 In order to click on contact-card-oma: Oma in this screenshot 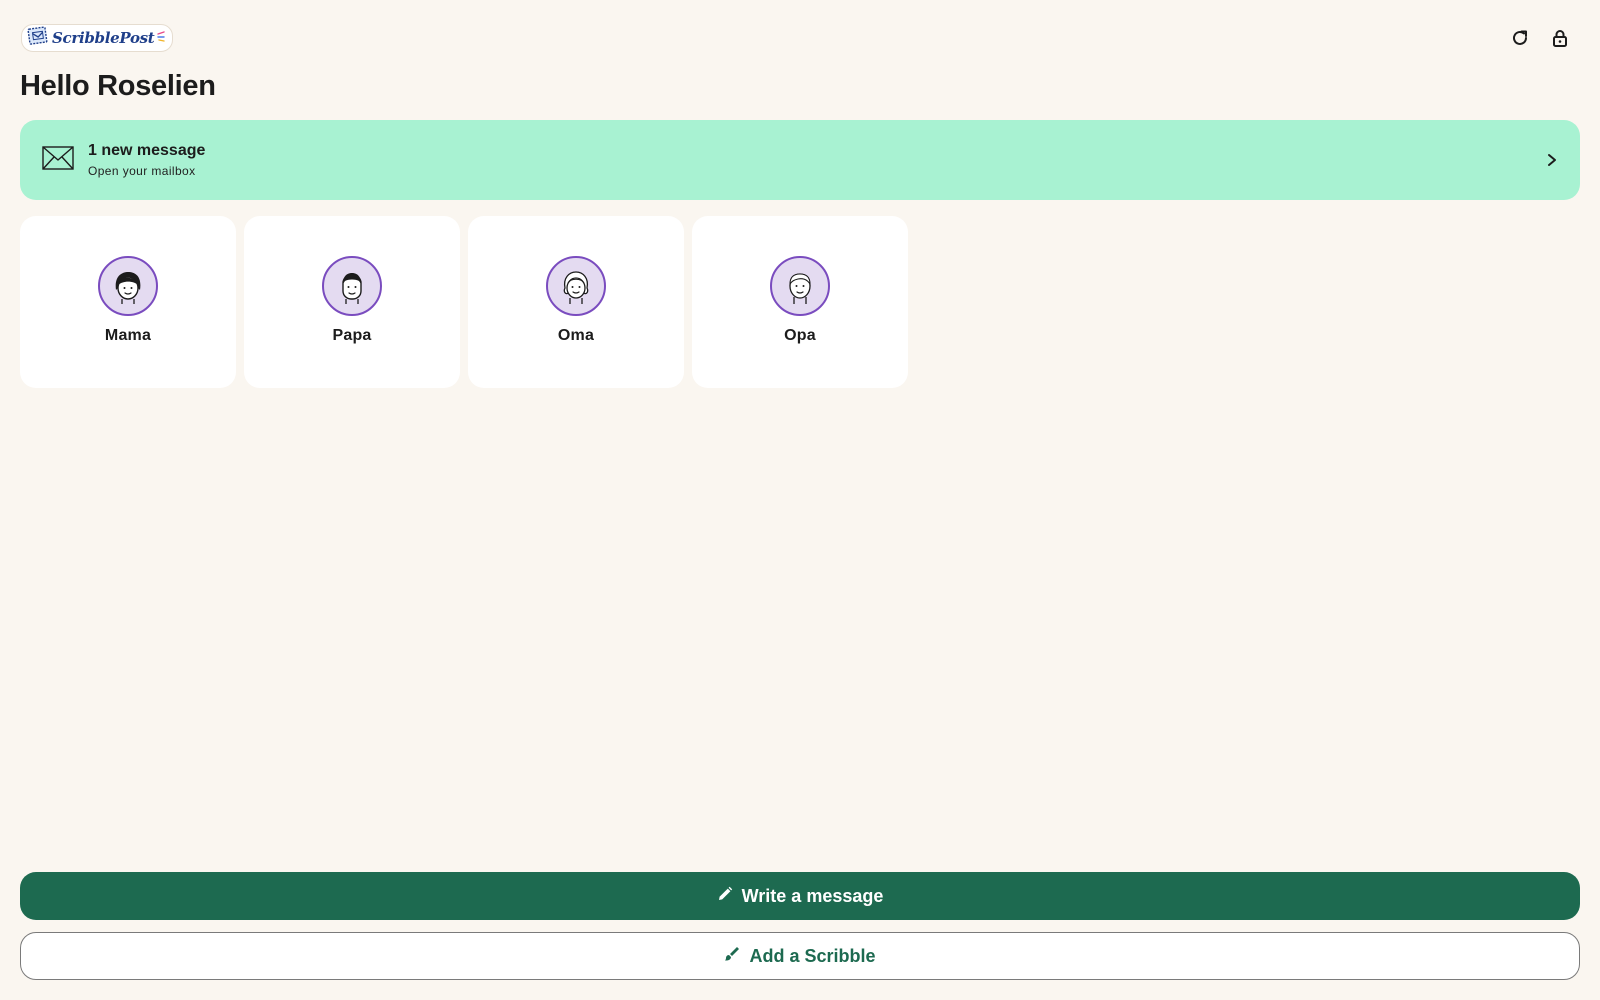, I will do `click(576, 302)`.